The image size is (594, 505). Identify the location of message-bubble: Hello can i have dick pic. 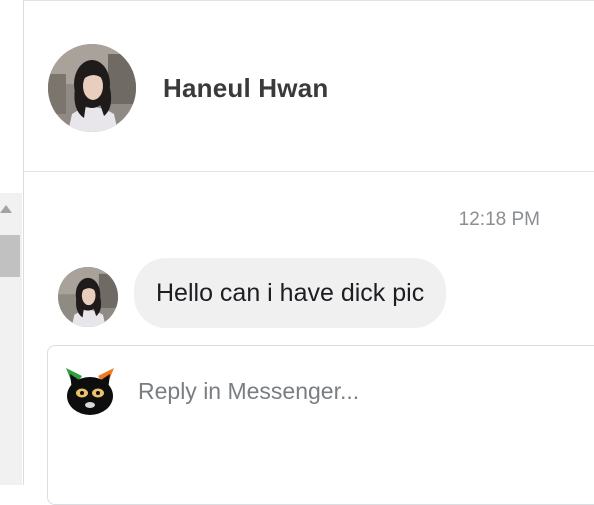
(290, 293).